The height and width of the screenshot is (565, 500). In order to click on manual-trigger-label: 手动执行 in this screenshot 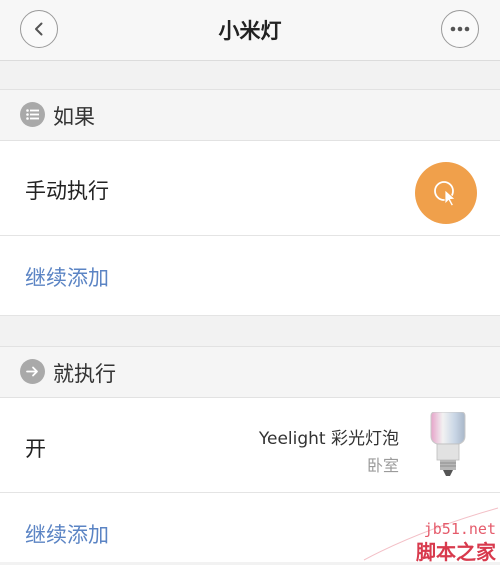, I will do `click(67, 191)`.